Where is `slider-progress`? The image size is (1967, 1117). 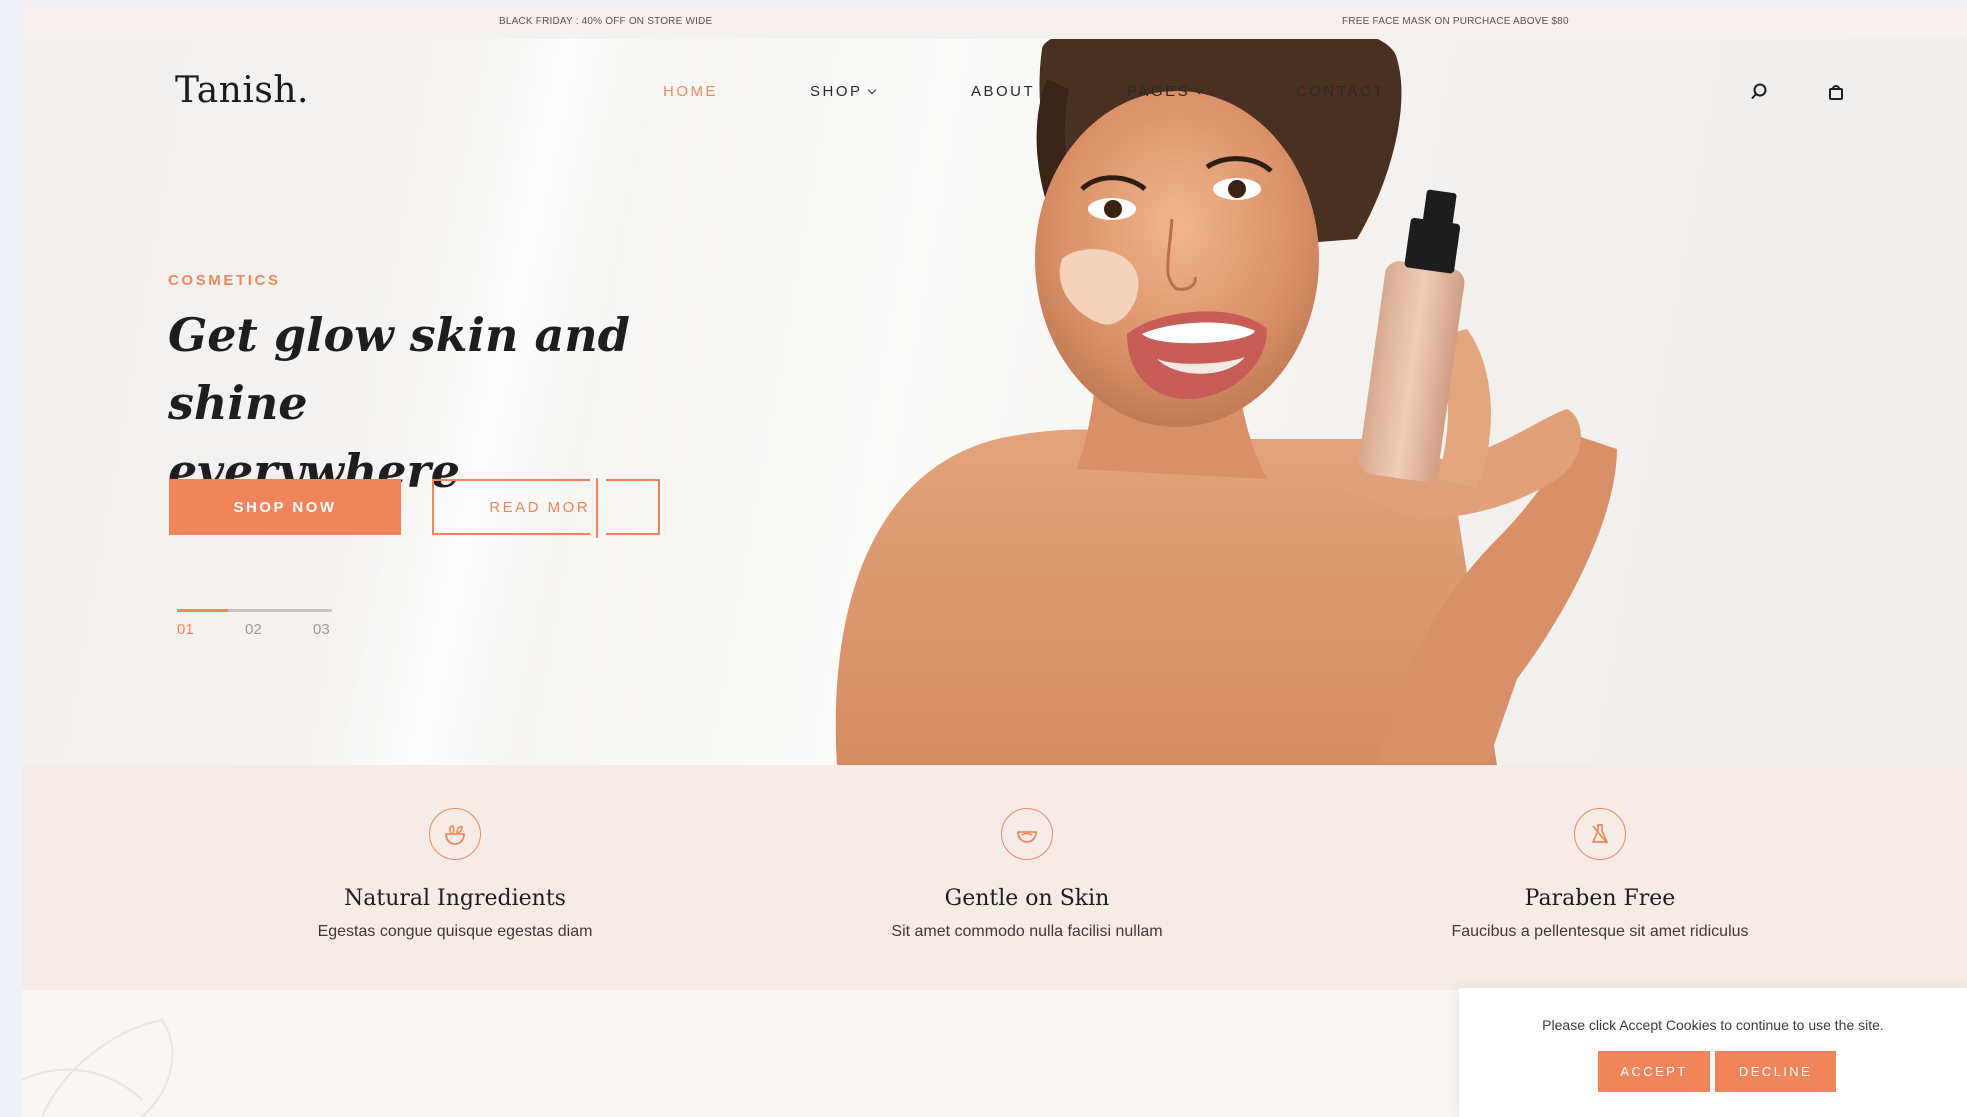 slider-progress is located at coordinates (203, 610).